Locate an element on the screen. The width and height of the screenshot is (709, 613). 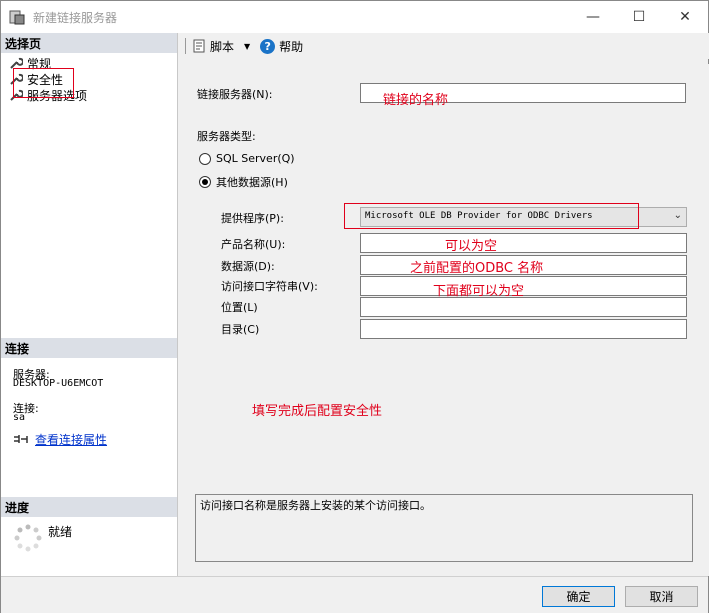
location-input is located at coordinates (523, 307).